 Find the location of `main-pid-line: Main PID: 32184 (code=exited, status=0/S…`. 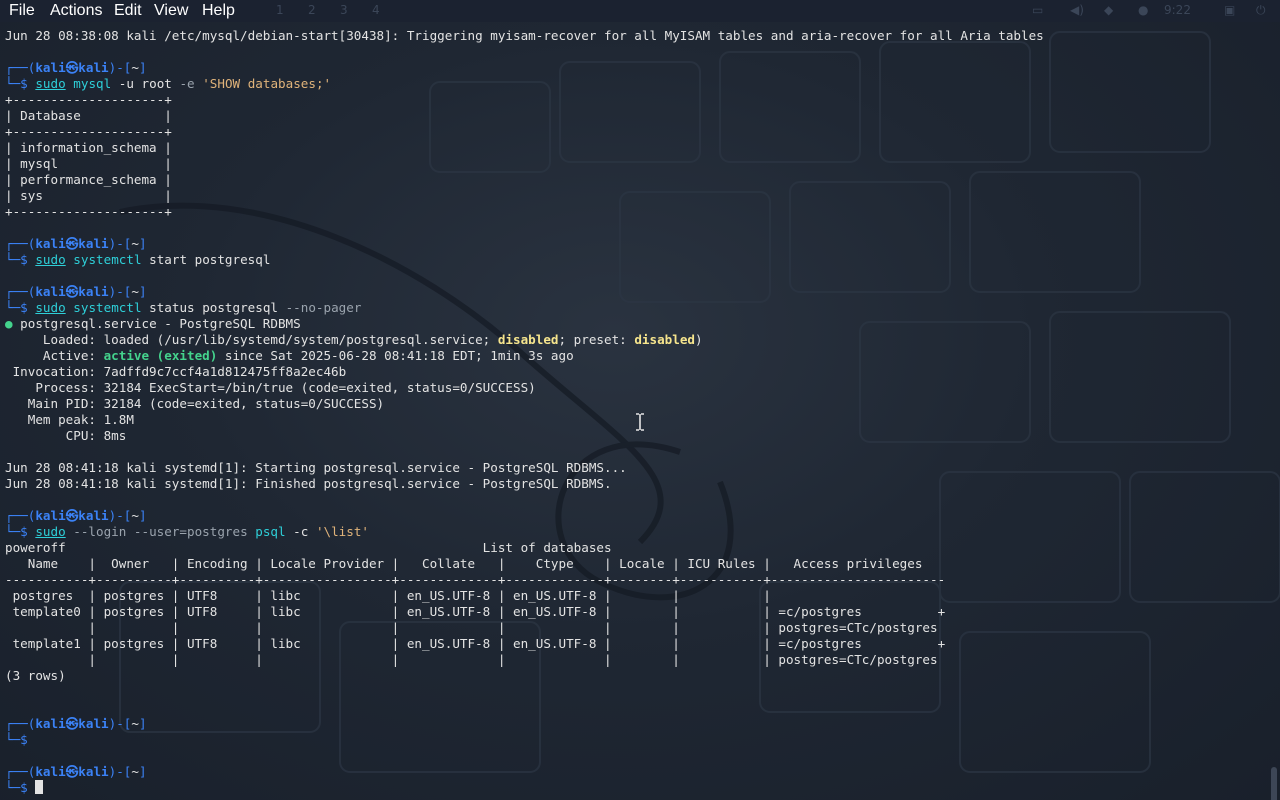

main-pid-line: Main PID: 32184 (code=exited, status=0/S… is located at coordinates (195, 403).